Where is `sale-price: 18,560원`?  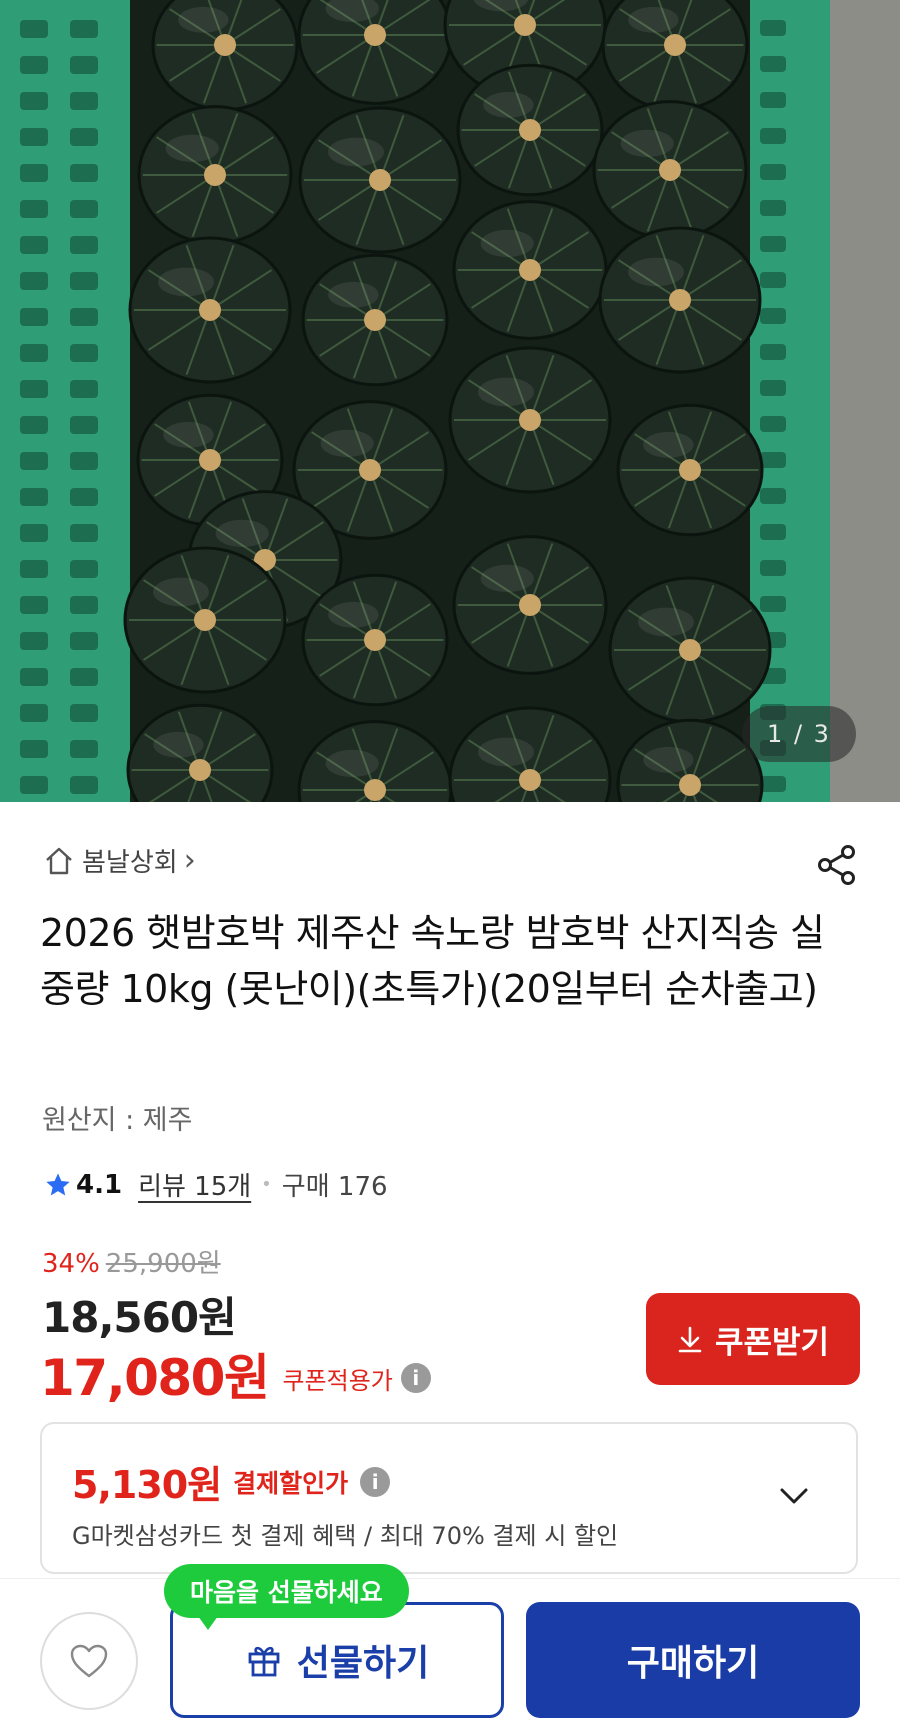
sale-price: 18,560원 is located at coordinates (139, 1317).